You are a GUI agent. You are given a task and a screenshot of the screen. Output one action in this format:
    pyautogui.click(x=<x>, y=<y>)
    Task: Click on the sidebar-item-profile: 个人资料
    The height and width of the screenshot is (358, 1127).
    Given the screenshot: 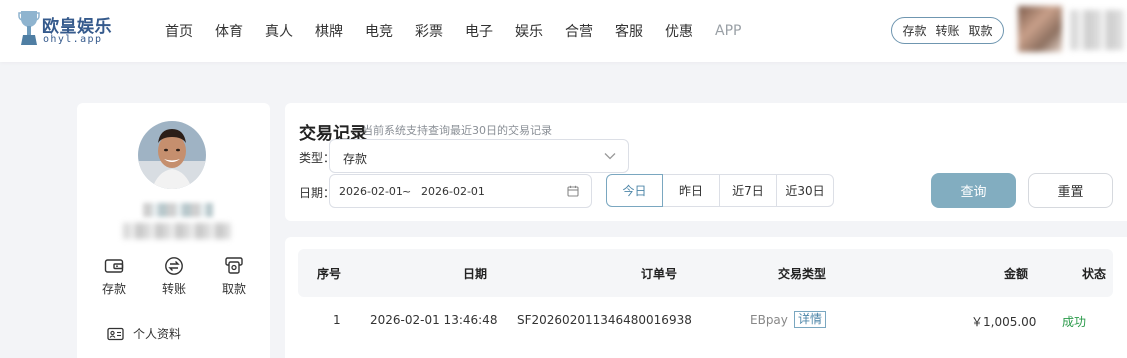 What is the action you would take?
    pyautogui.click(x=144, y=333)
    